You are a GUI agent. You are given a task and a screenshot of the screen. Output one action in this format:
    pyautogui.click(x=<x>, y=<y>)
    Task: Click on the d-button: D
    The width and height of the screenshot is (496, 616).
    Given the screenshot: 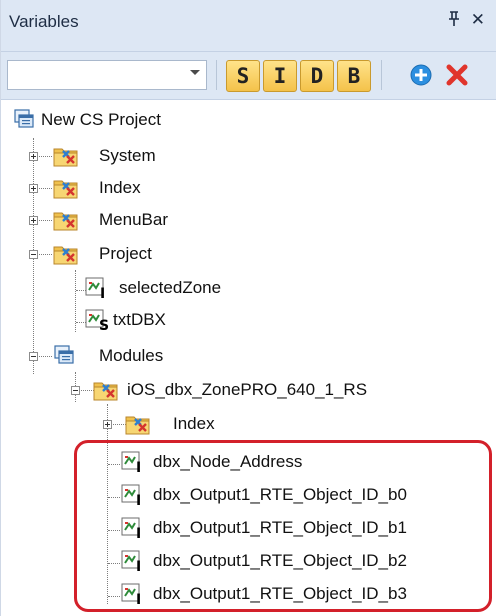 What is the action you would take?
    pyautogui.click(x=317, y=76)
    